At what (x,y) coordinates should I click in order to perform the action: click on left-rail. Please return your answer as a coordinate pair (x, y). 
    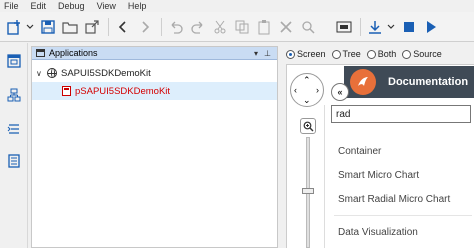
    Looking at the image, I should click on (14, 145).